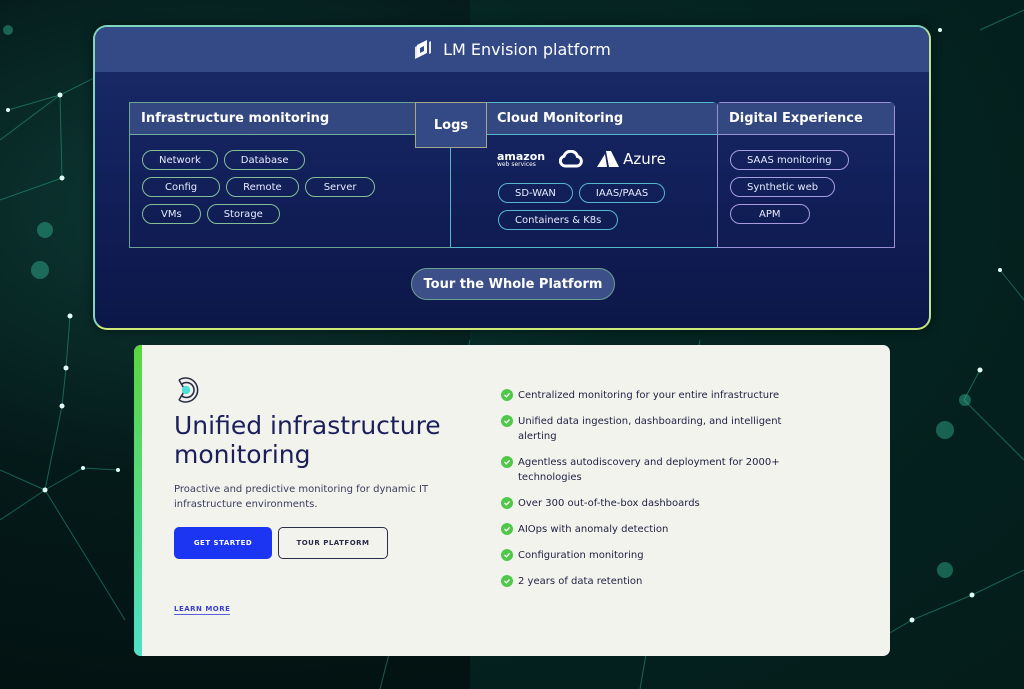 The height and width of the screenshot is (689, 1024). Describe the element at coordinates (513, 284) in the screenshot. I see `tour-whole-platform-button: Tour the Whole Platform` at that location.